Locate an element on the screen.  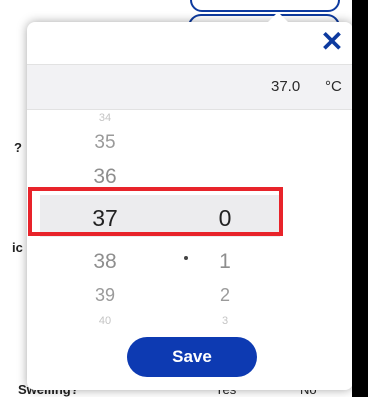
integer-option: 38 is located at coordinates (105, 262).